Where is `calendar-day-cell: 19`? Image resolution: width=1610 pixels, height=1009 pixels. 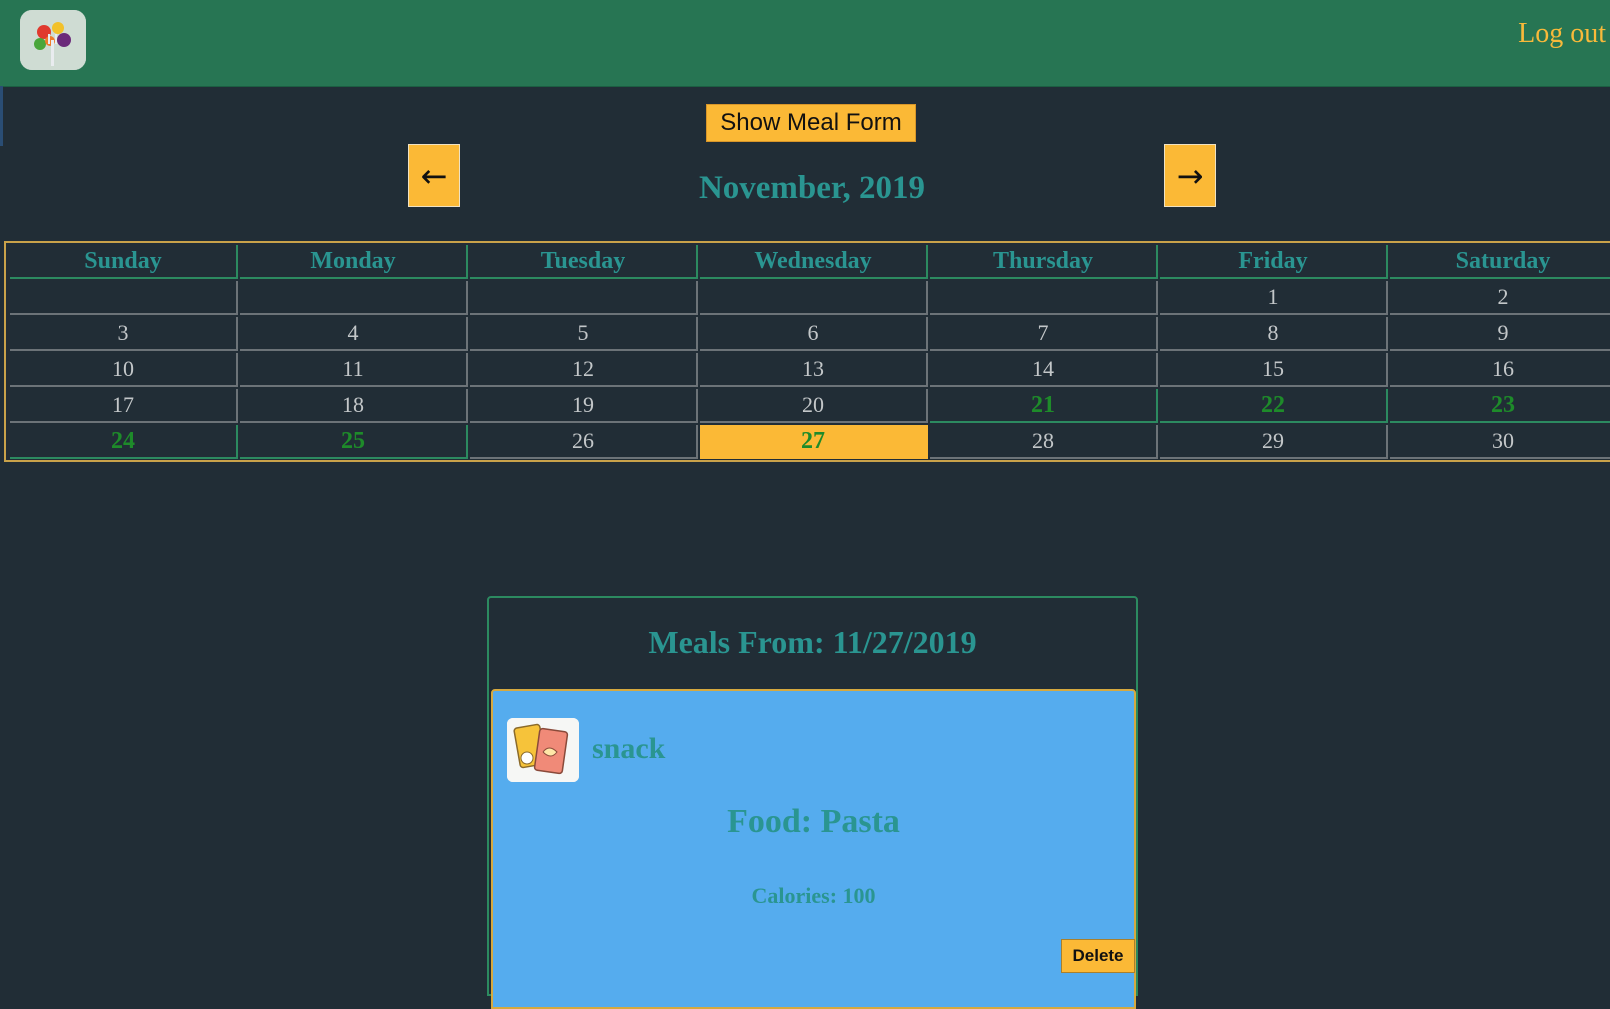
calendar-day-cell: 19 is located at coordinates (584, 406).